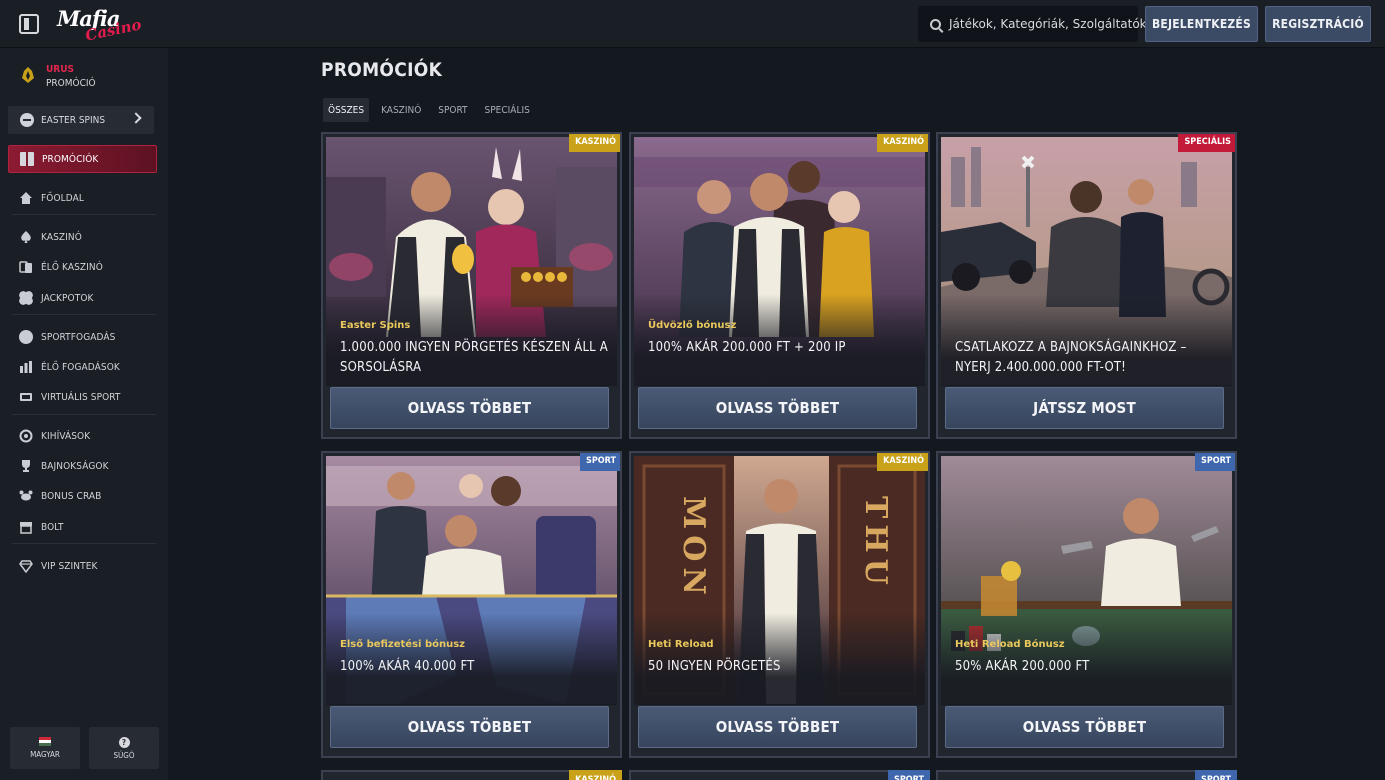 The image size is (1385, 780). What do you see at coordinates (714, 666) in the screenshot?
I see `card-title: 50 INGYEN PÖRGETÉS` at bounding box center [714, 666].